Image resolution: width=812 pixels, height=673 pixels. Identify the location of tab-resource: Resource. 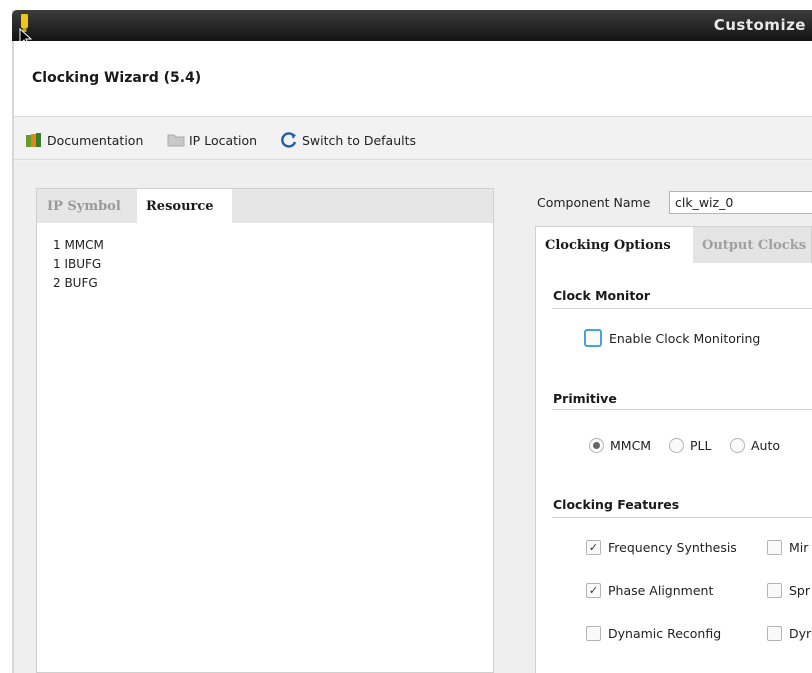
(184, 206).